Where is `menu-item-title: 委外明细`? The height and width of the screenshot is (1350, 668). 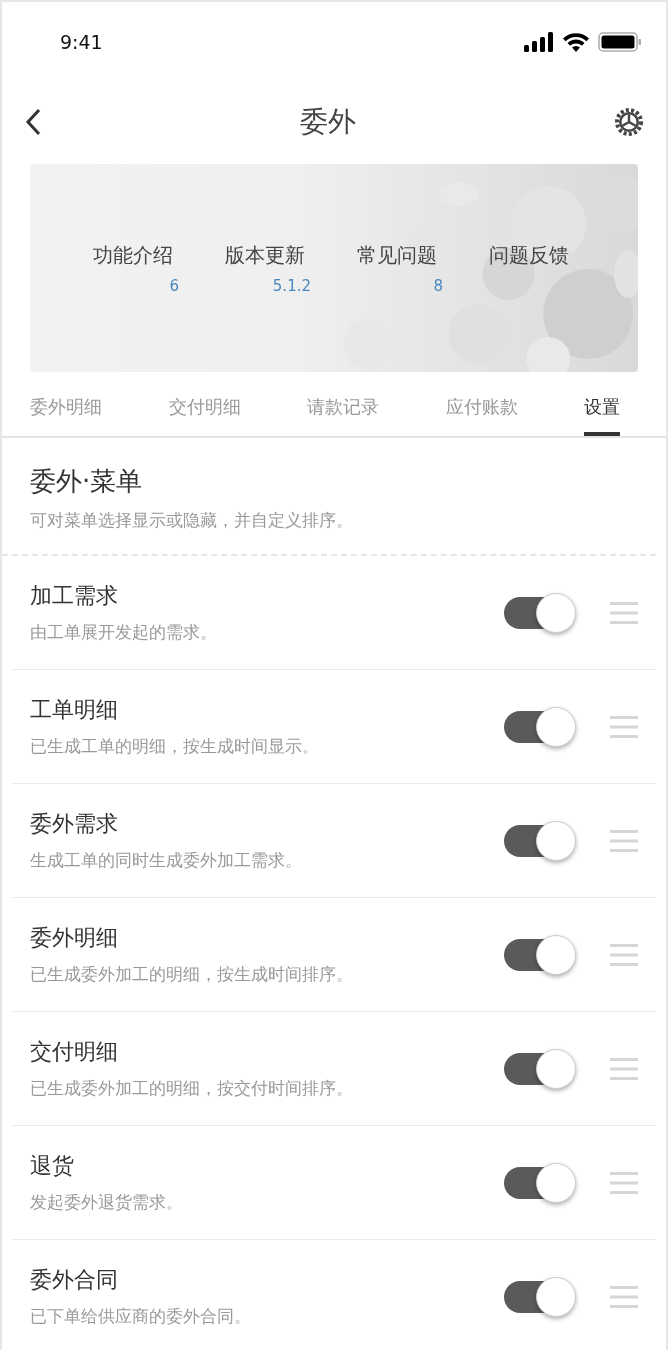 menu-item-title: 委外明细 is located at coordinates (74, 938).